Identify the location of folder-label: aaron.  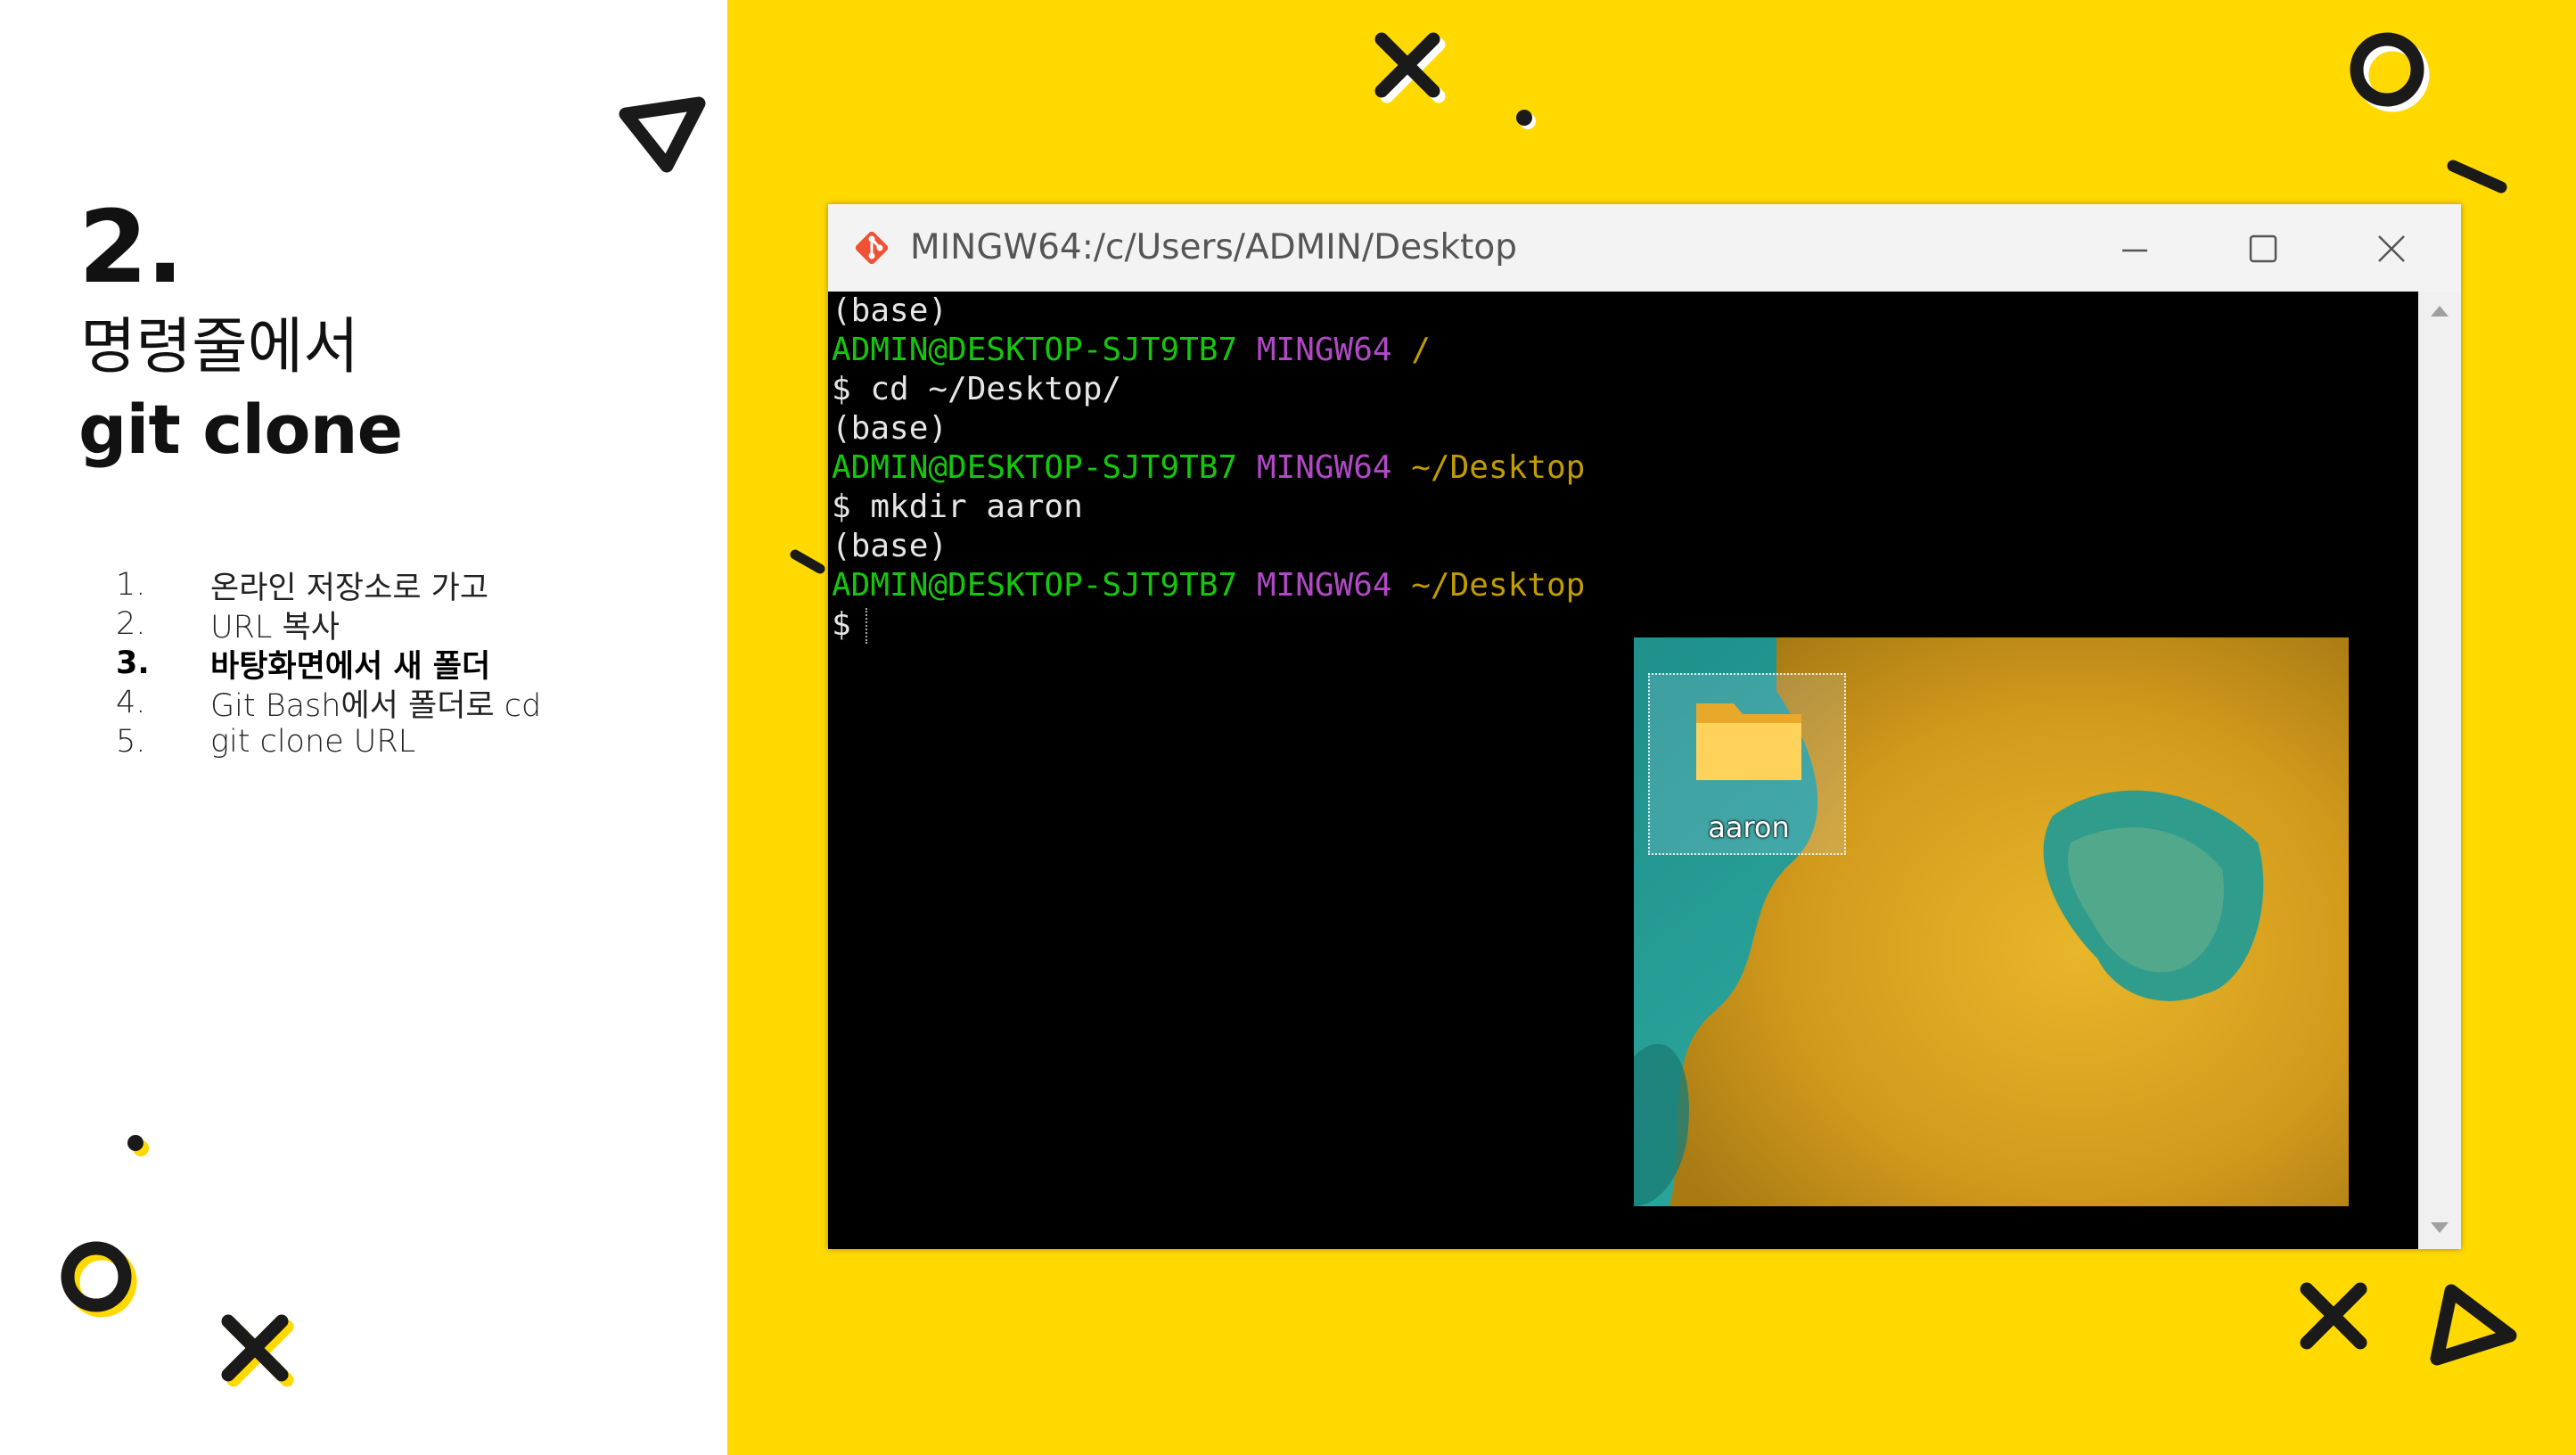
(1749, 827).